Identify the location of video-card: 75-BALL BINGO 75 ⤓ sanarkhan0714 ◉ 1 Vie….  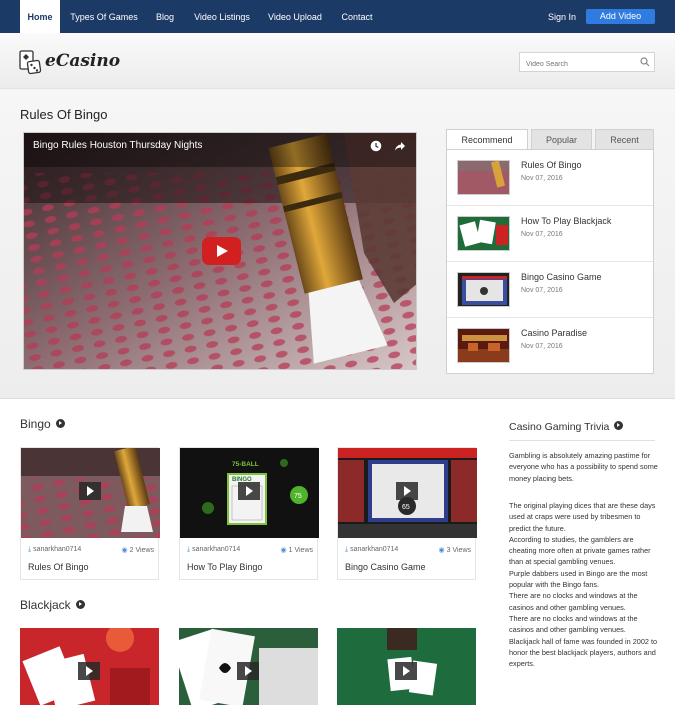
(249, 513).